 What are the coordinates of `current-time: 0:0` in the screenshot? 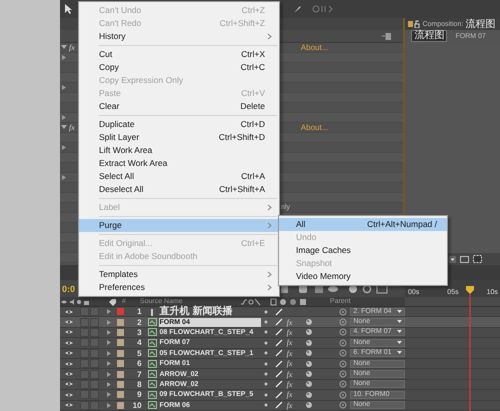 It's located at (69, 289).